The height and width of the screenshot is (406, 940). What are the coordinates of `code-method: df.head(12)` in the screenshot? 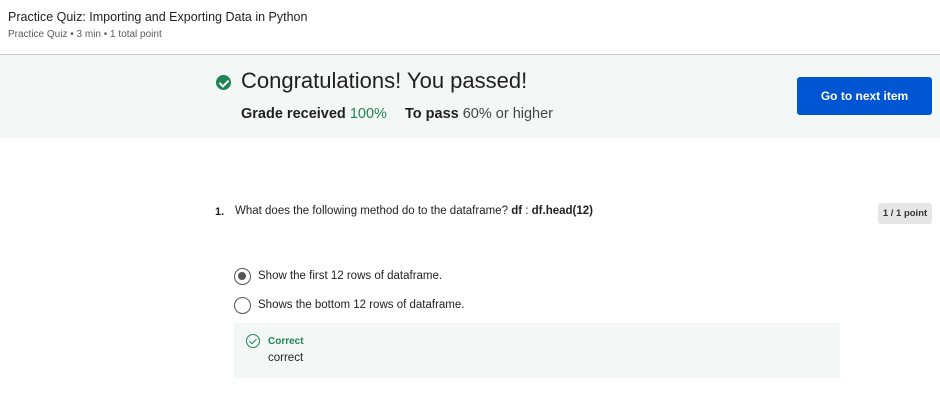 It's located at (562, 211).